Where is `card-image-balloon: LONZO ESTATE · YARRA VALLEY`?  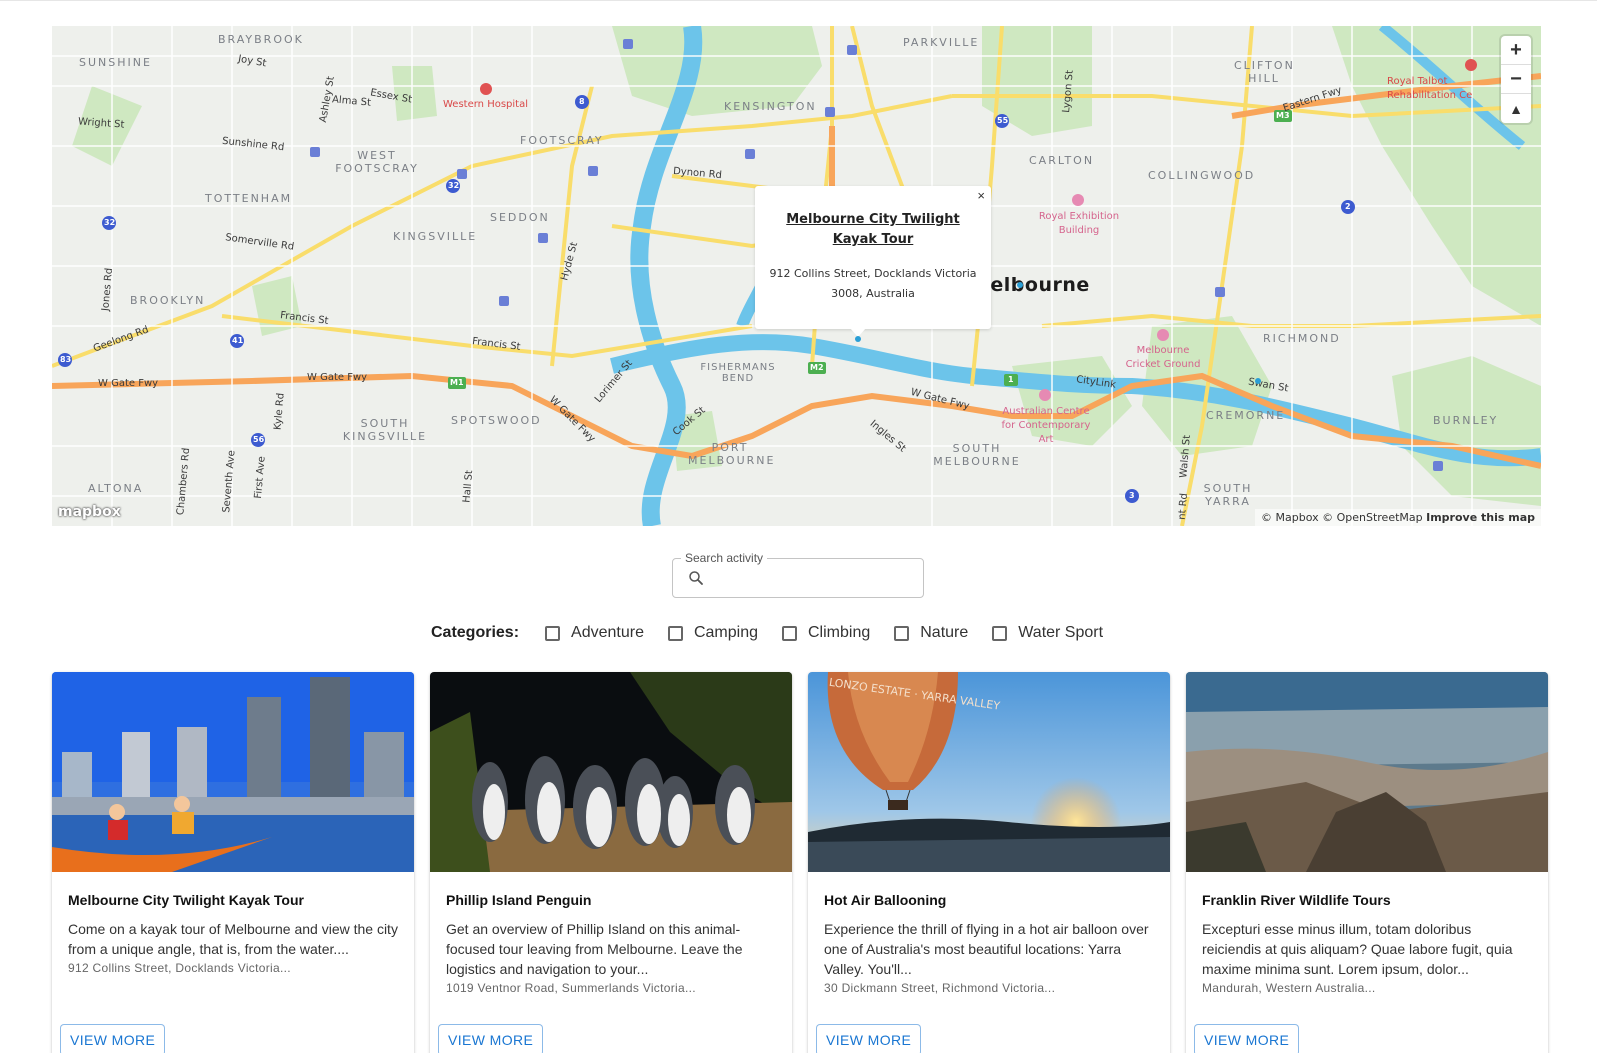
card-image-balloon: LONZO ESTATE · YARRA VALLEY is located at coordinates (989, 772).